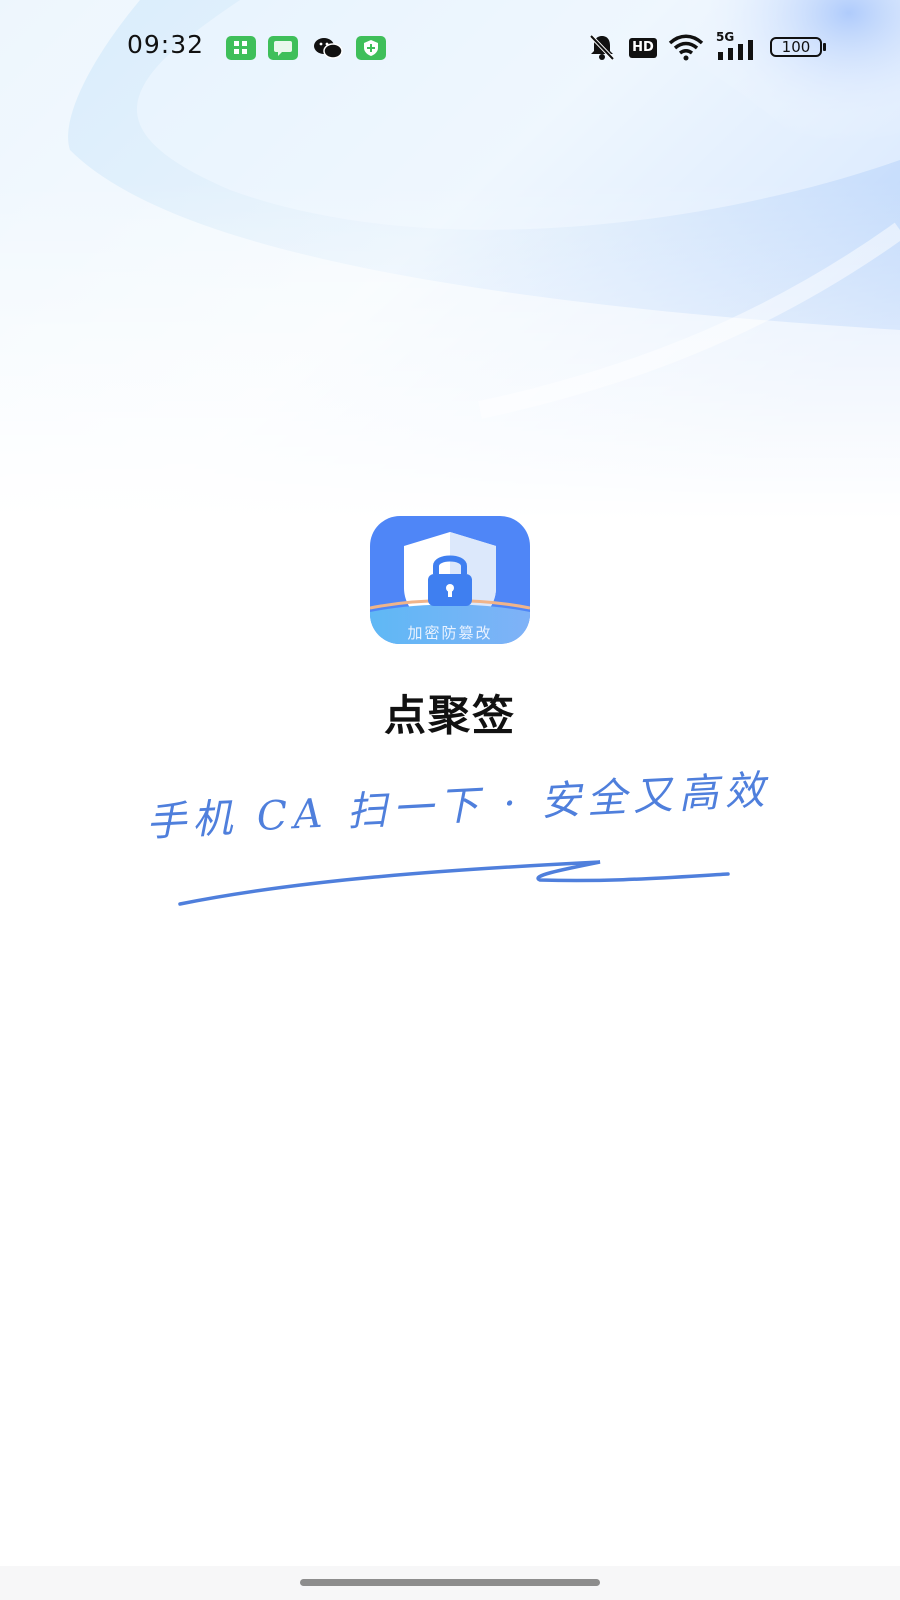 Image resolution: width=900 pixels, height=1600 pixels. Describe the element at coordinates (735, 50) in the screenshot. I see `signal-bars` at that location.